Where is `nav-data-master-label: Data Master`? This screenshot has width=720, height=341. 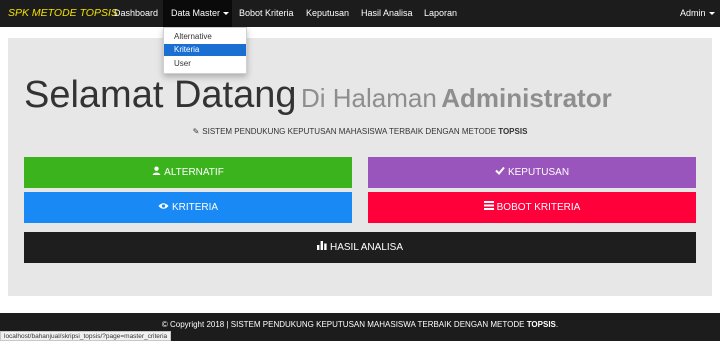
nav-data-master-label: Data Master is located at coordinates (196, 13).